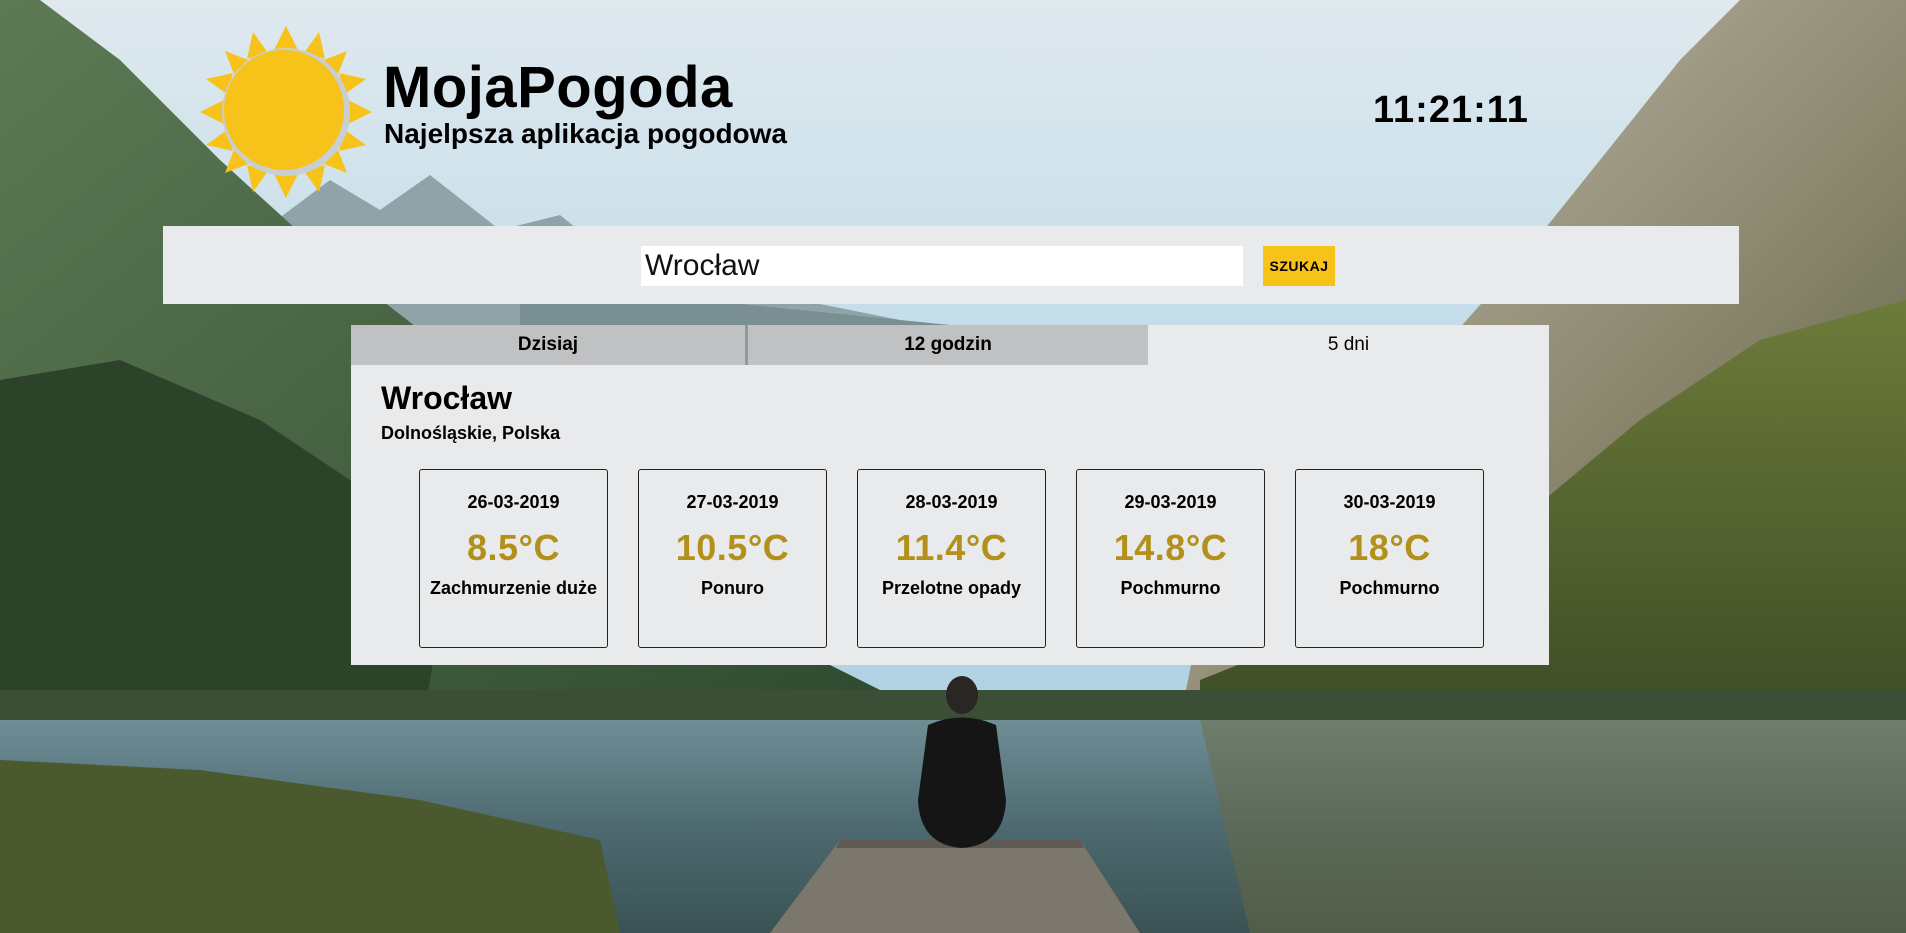 This screenshot has width=1906, height=933. Describe the element at coordinates (1170, 547) in the screenshot. I see `forecast-temperature: 14.8°C` at that location.